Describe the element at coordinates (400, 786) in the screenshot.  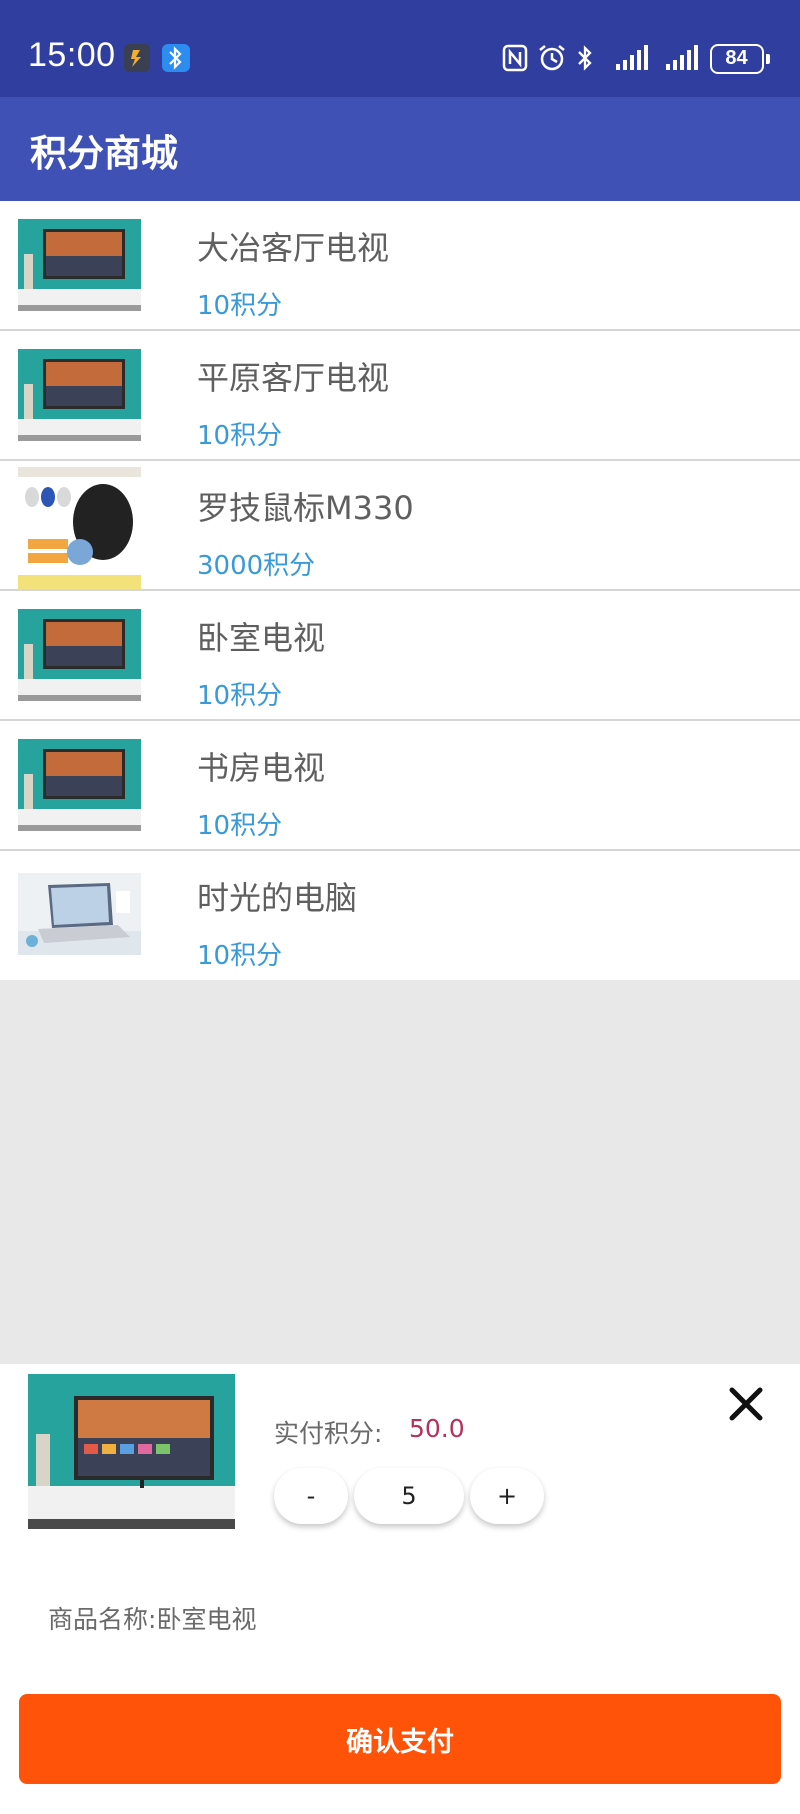
I see `list-item: 书房电视 10积分` at that location.